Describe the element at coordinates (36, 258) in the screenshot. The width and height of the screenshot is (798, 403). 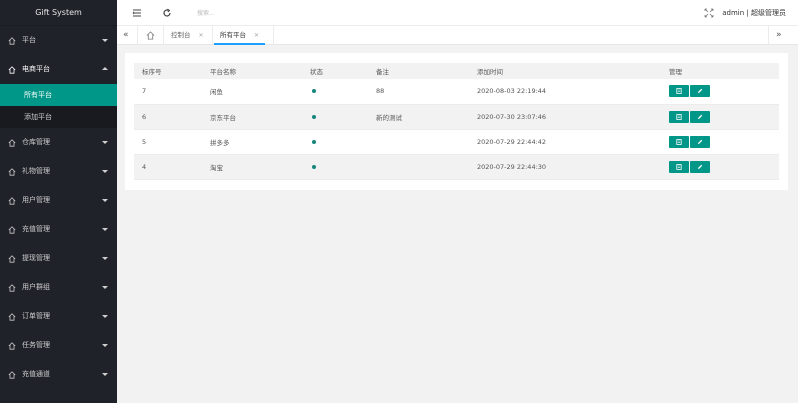
I see `sidebar-item-label: 提现管理` at that location.